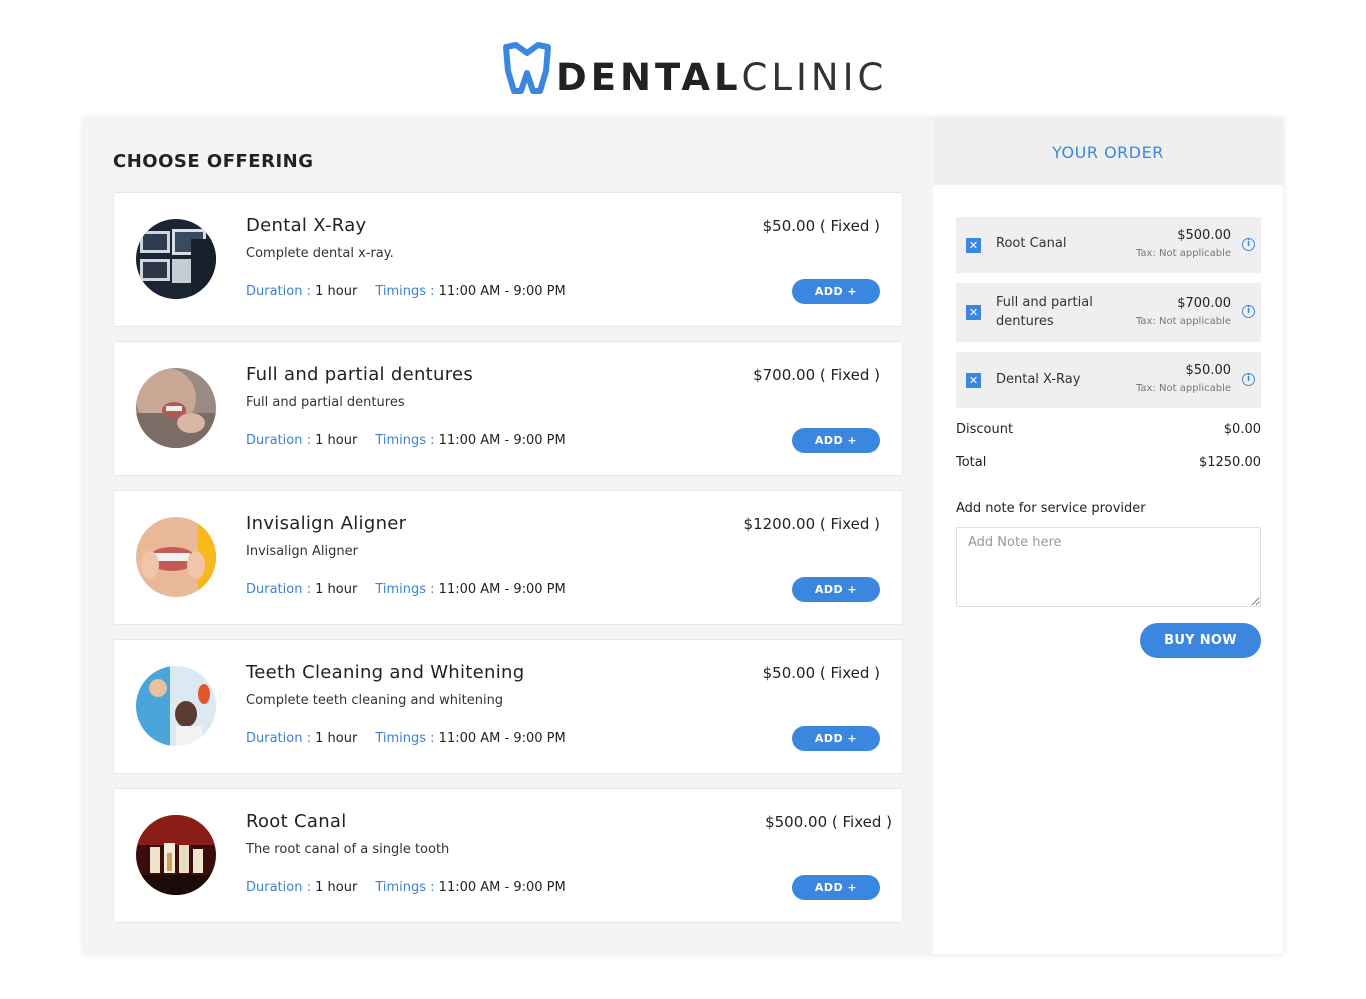 The image size is (1366, 999). I want to click on offering-price: $700.00 ( Fixed ), so click(816, 375).